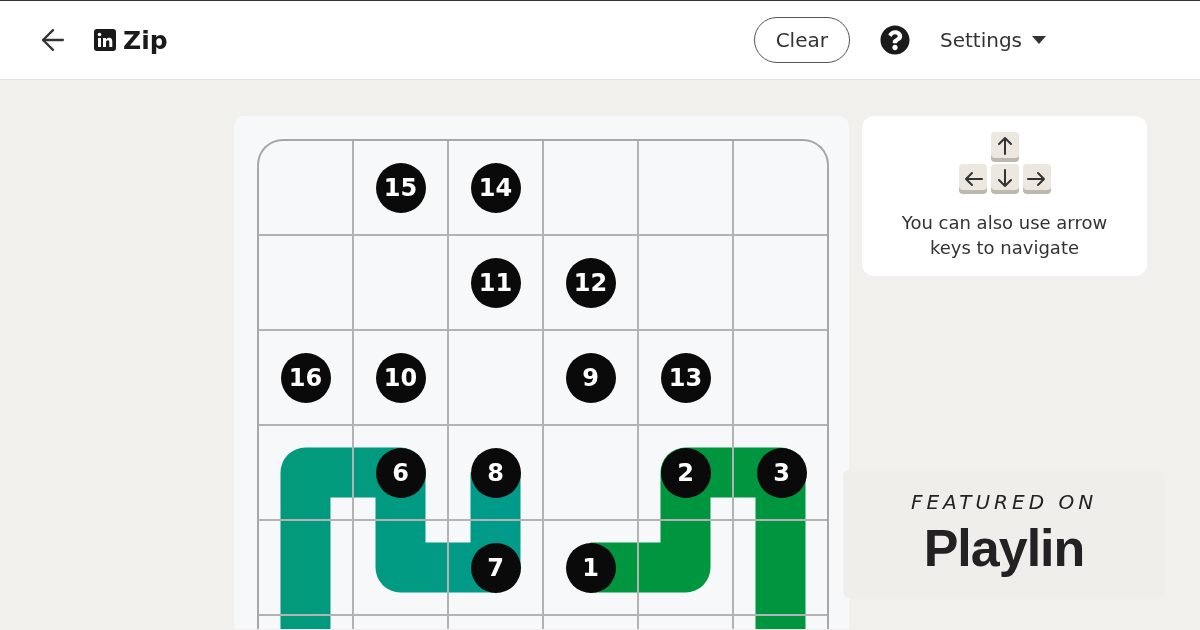 This screenshot has width=1200, height=630. I want to click on grid-cell: 13, so click(686, 378).